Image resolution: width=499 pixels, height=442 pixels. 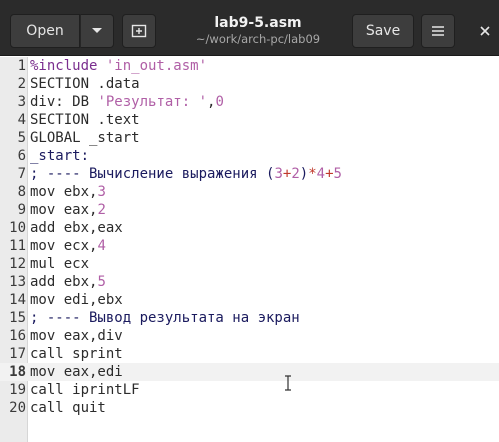 What do you see at coordinates (21, 174) in the screenshot?
I see `line-number: 7` at bounding box center [21, 174].